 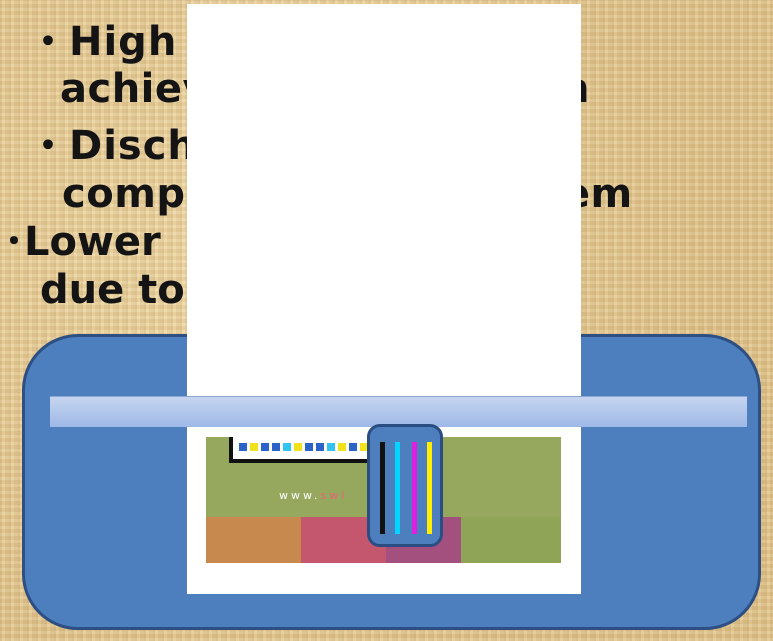 What do you see at coordinates (405, 485) in the screenshot?
I see `print-head` at bounding box center [405, 485].